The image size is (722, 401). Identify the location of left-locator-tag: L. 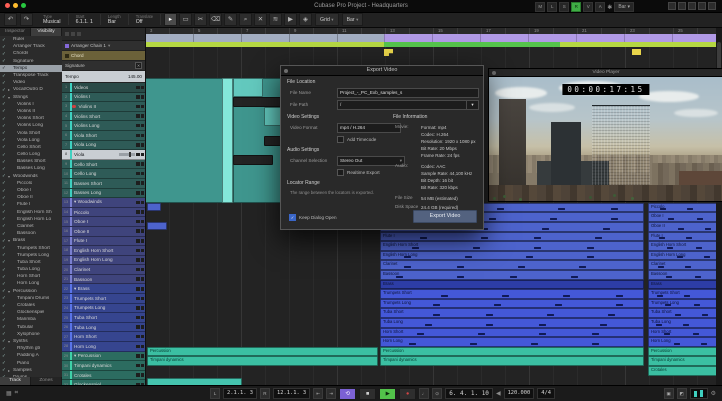
(215, 393).